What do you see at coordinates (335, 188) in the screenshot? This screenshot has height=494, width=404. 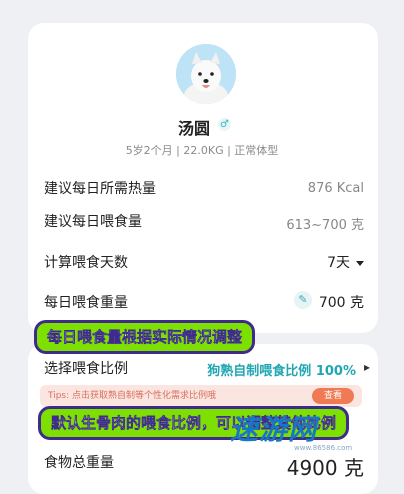 I see `calories-value: 876 Kcal` at bounding box center [335, 188].